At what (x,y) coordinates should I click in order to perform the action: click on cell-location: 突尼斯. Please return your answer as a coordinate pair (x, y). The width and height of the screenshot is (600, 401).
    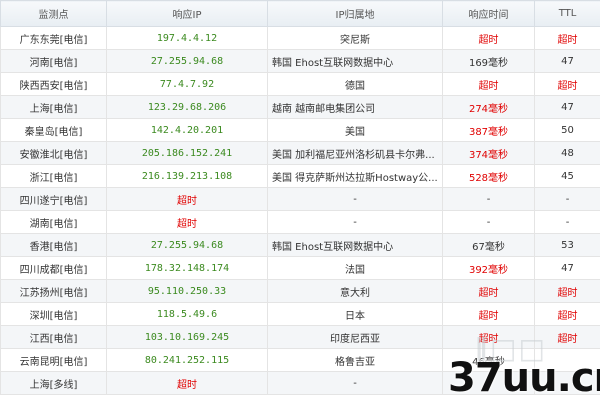
    Looking at the image, I should click on (355, 38).